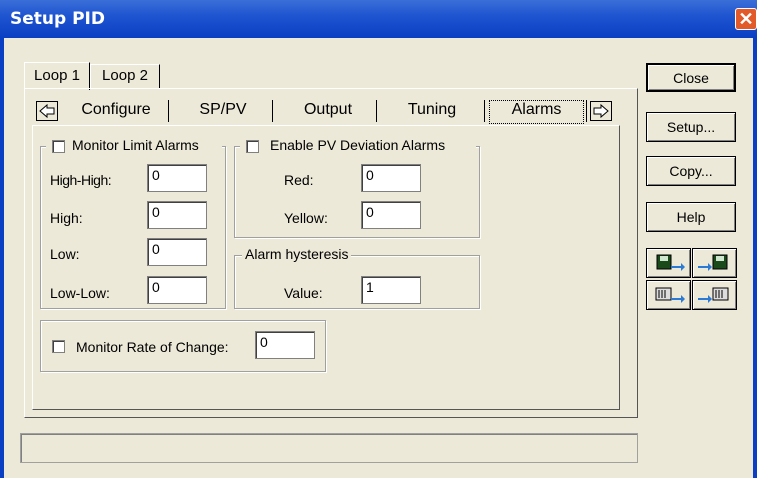 This screenshot has width=757, height=478. I want to click on help-button: Help, so click(691, 217).